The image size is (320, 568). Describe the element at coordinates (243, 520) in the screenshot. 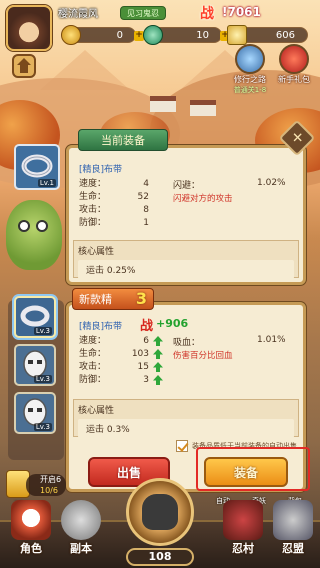

I see `village-icon` at that location.